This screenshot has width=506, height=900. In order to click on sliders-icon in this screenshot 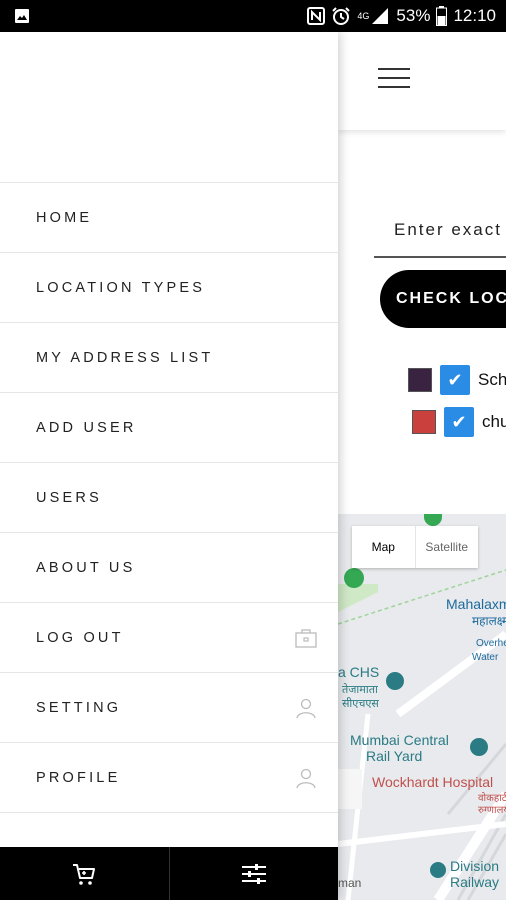, I will do `click(253, 873)`.